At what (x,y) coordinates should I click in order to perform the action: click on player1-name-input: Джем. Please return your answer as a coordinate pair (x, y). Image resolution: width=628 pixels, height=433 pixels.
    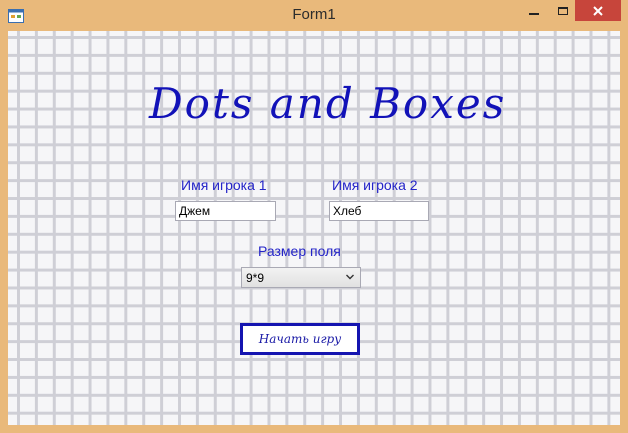
    Looking at the image, I should click on (225, 211).